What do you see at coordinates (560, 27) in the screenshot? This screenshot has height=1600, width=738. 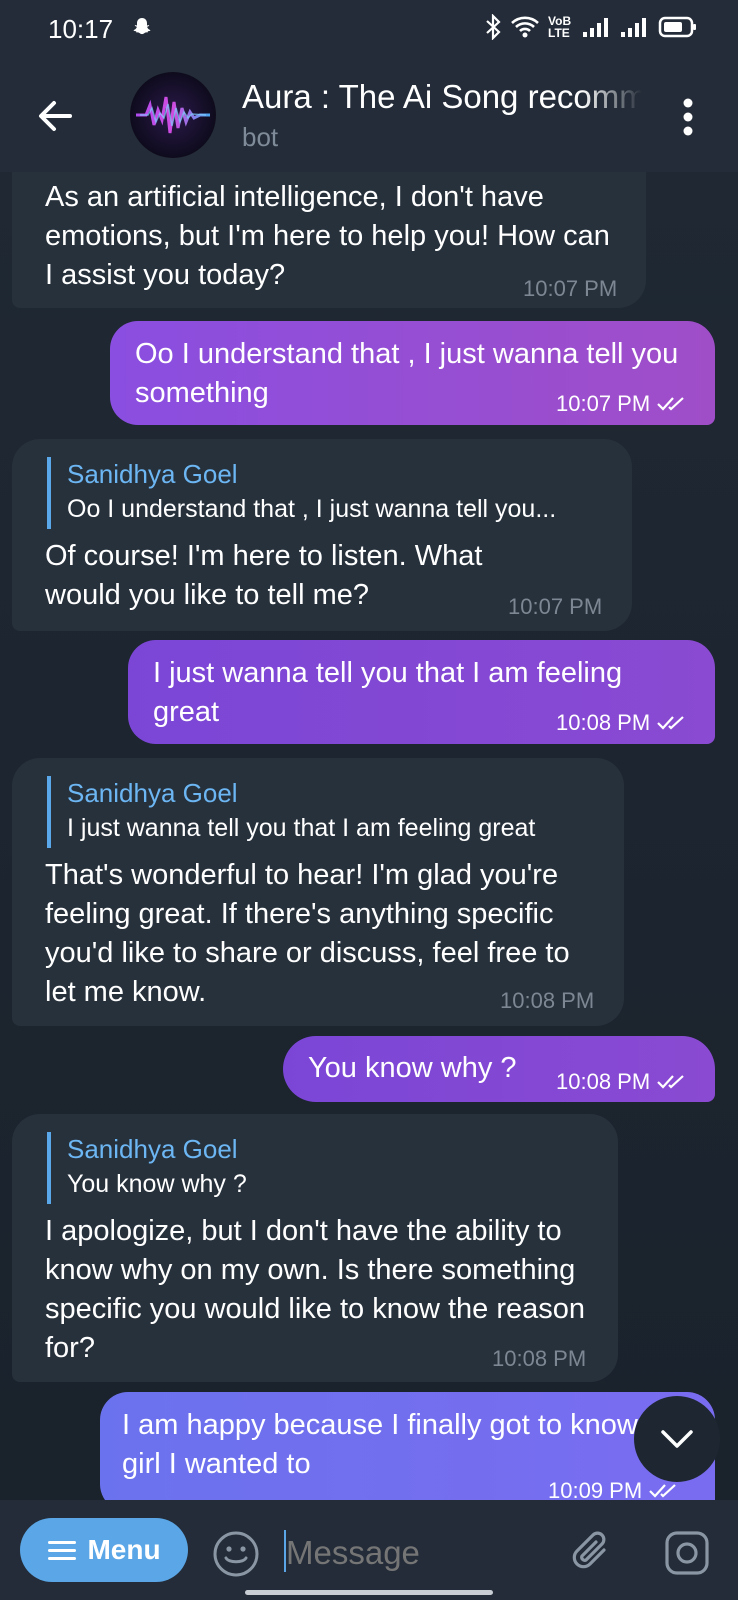 I see `network-type-label: VoB LTE` at bounding box center [560, 27].